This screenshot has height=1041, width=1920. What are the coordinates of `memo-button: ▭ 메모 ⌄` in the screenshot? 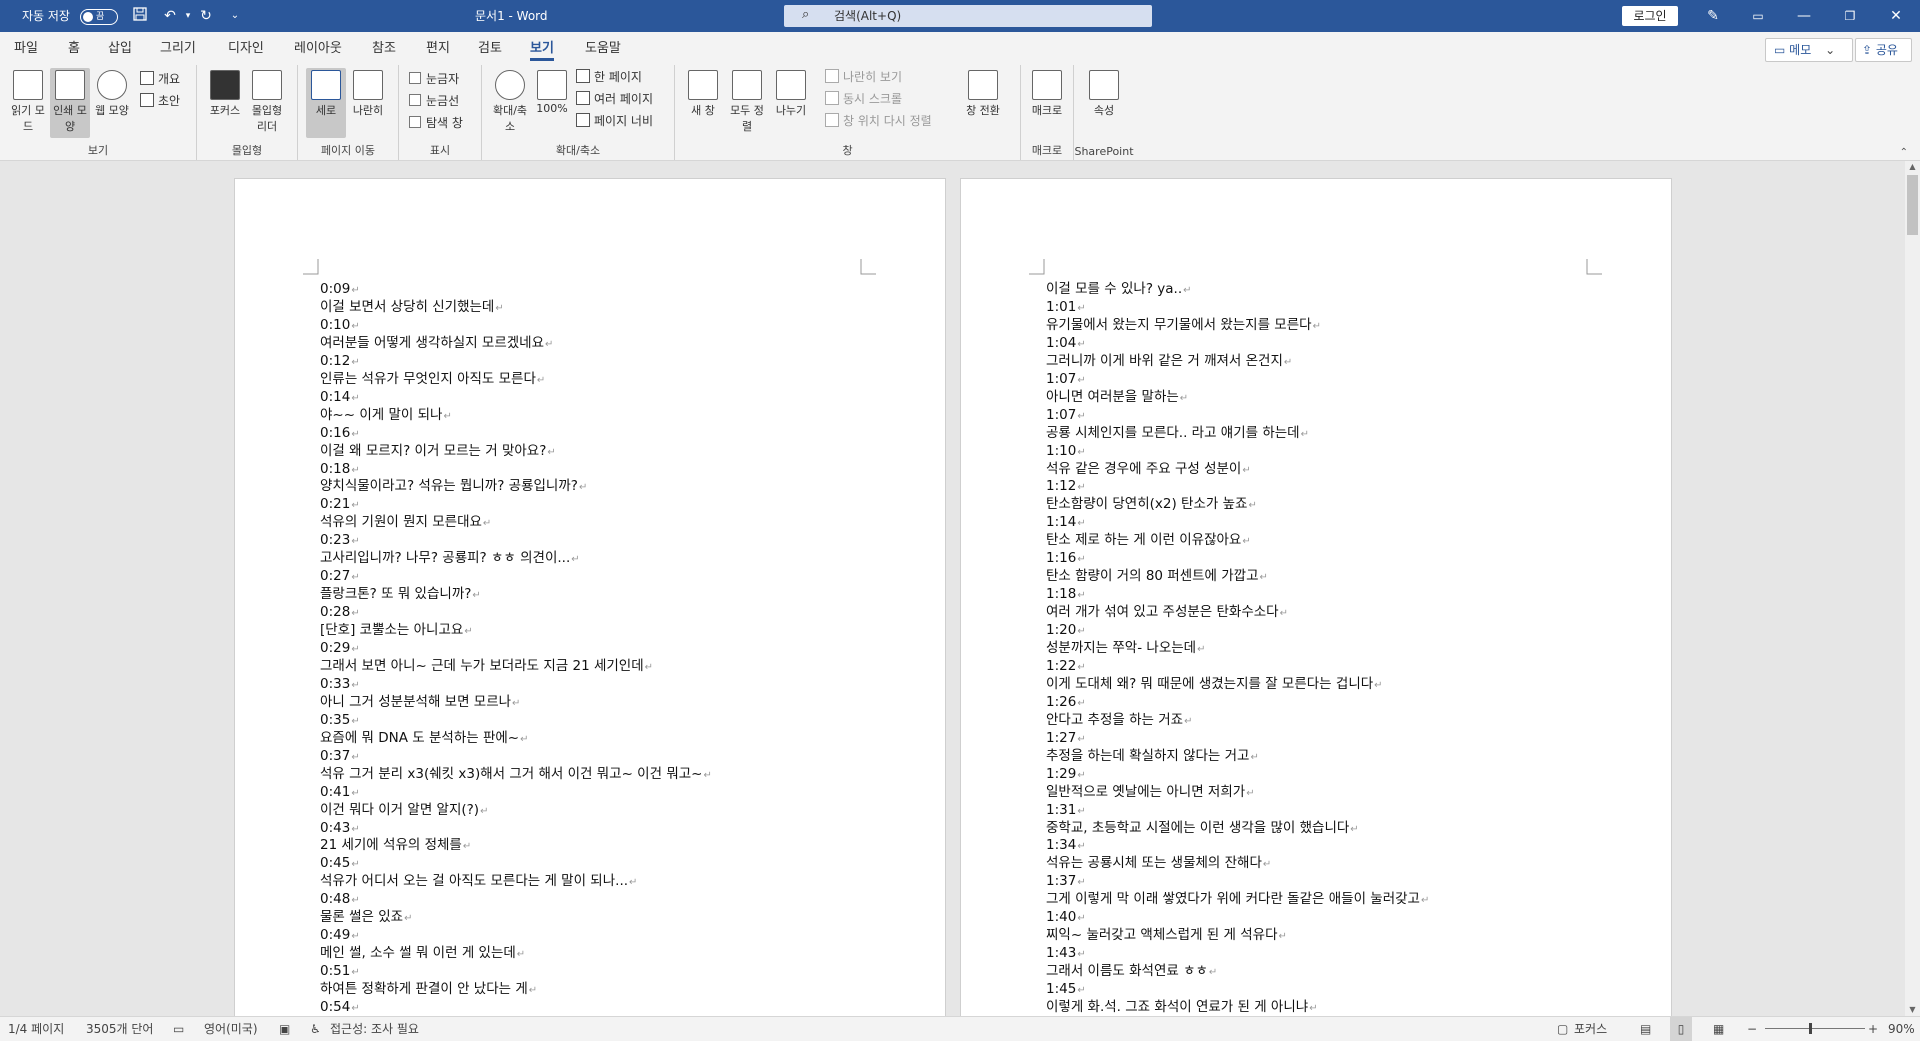 It's located at (1809, 50).